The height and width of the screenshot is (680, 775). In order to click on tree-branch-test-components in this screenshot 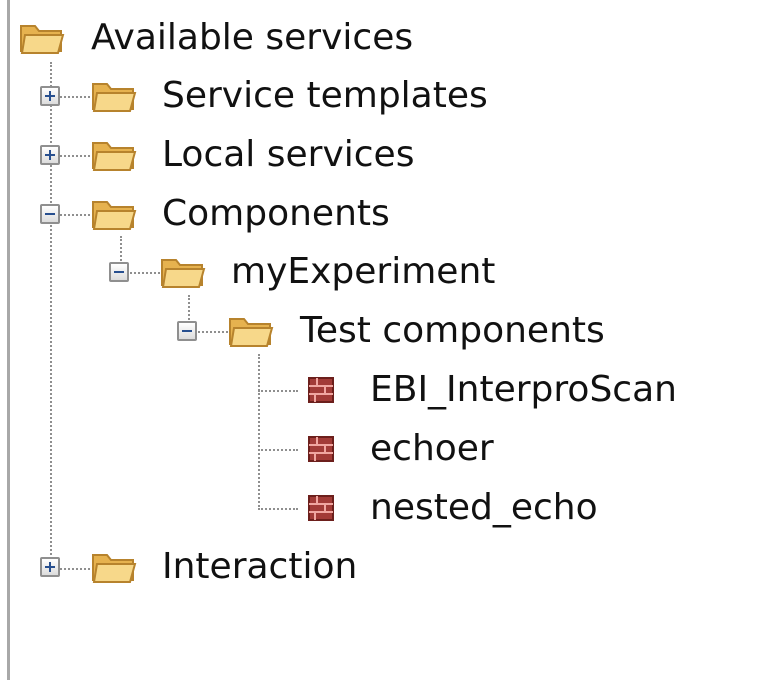, I will do `click(213, 332)`.